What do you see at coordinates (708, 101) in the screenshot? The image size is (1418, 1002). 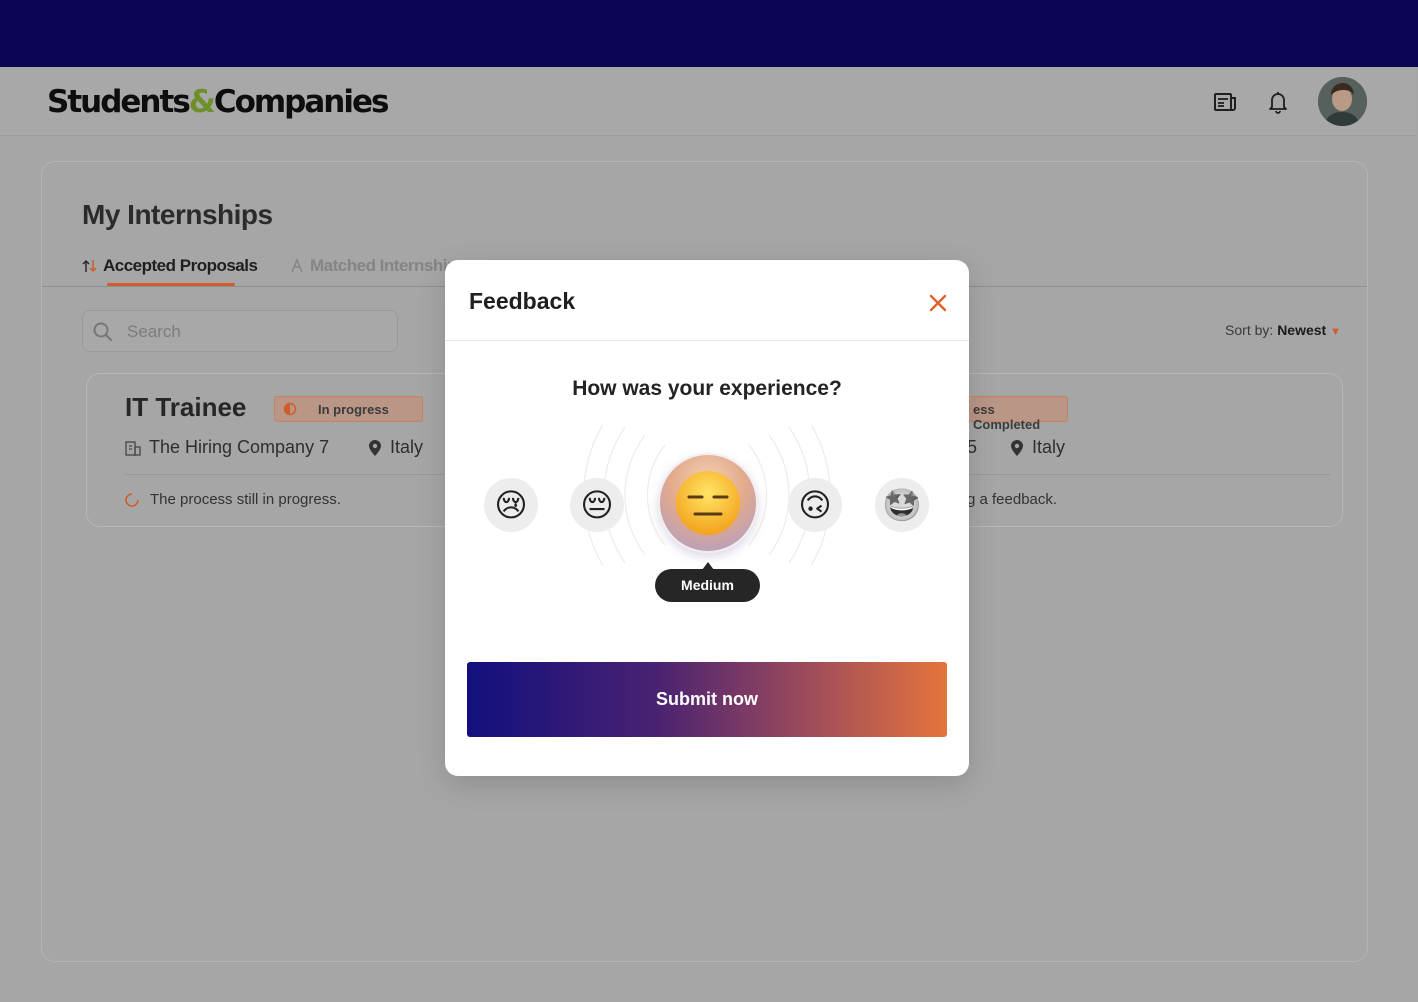 I see `app-header: Students&Companies` at bounding box center [708, 101].